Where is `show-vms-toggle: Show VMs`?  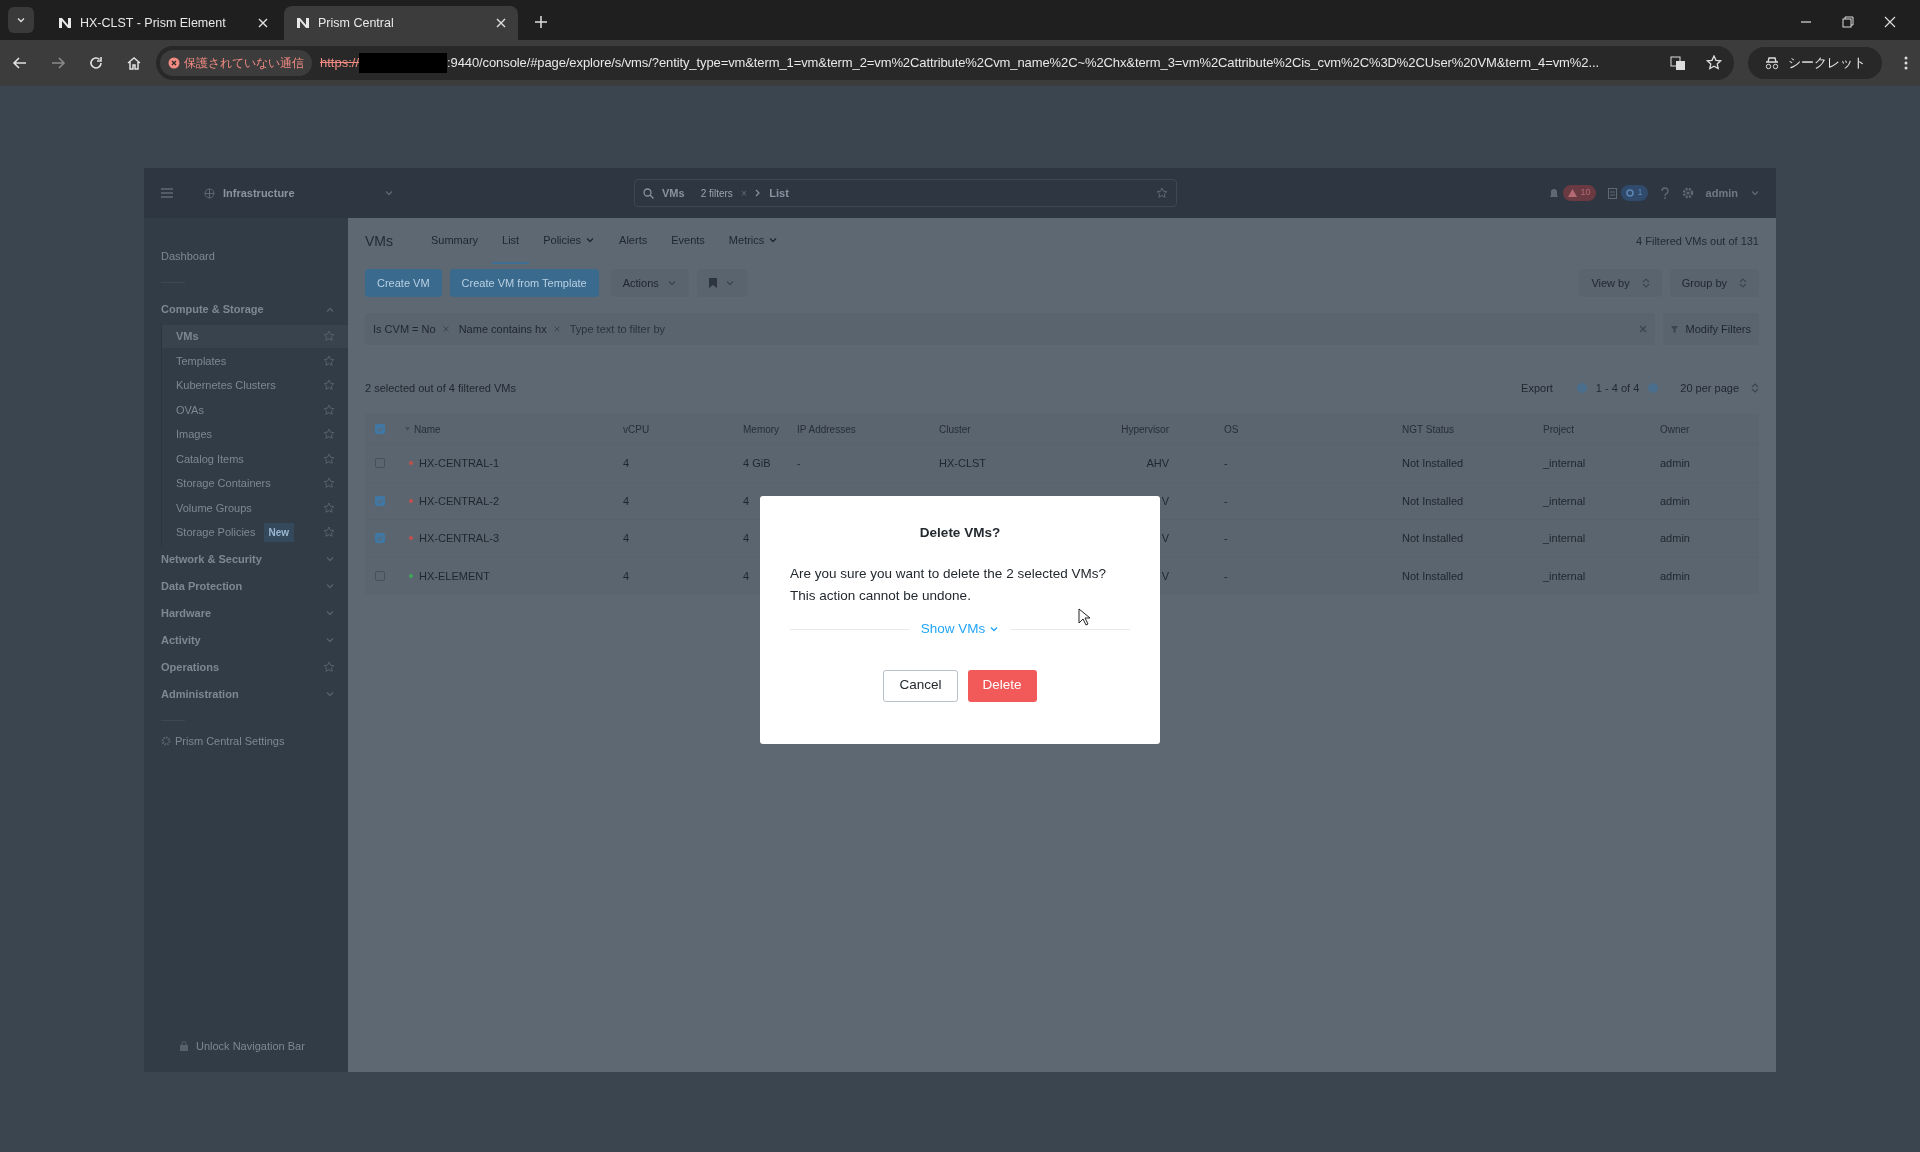 show-vms-toggle: Show VMs is located at coordinates (960, 629).